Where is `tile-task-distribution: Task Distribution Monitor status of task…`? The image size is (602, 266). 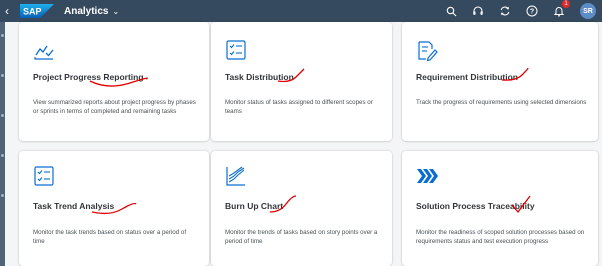 tile-task-distribution: Task Distribution Monitor status of task… is located at coordinates (301, 81).